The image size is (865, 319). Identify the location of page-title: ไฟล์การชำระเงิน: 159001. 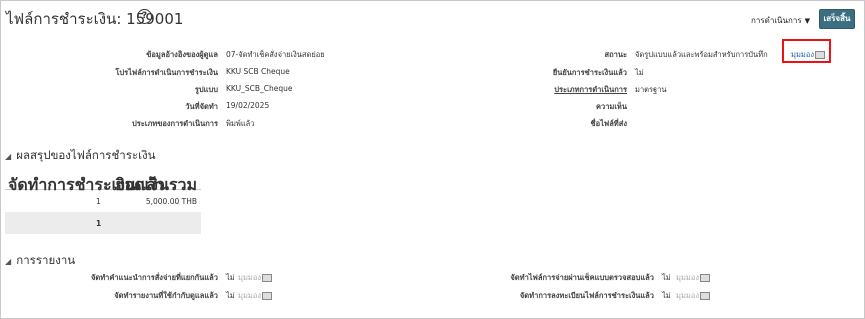
(95, 19).